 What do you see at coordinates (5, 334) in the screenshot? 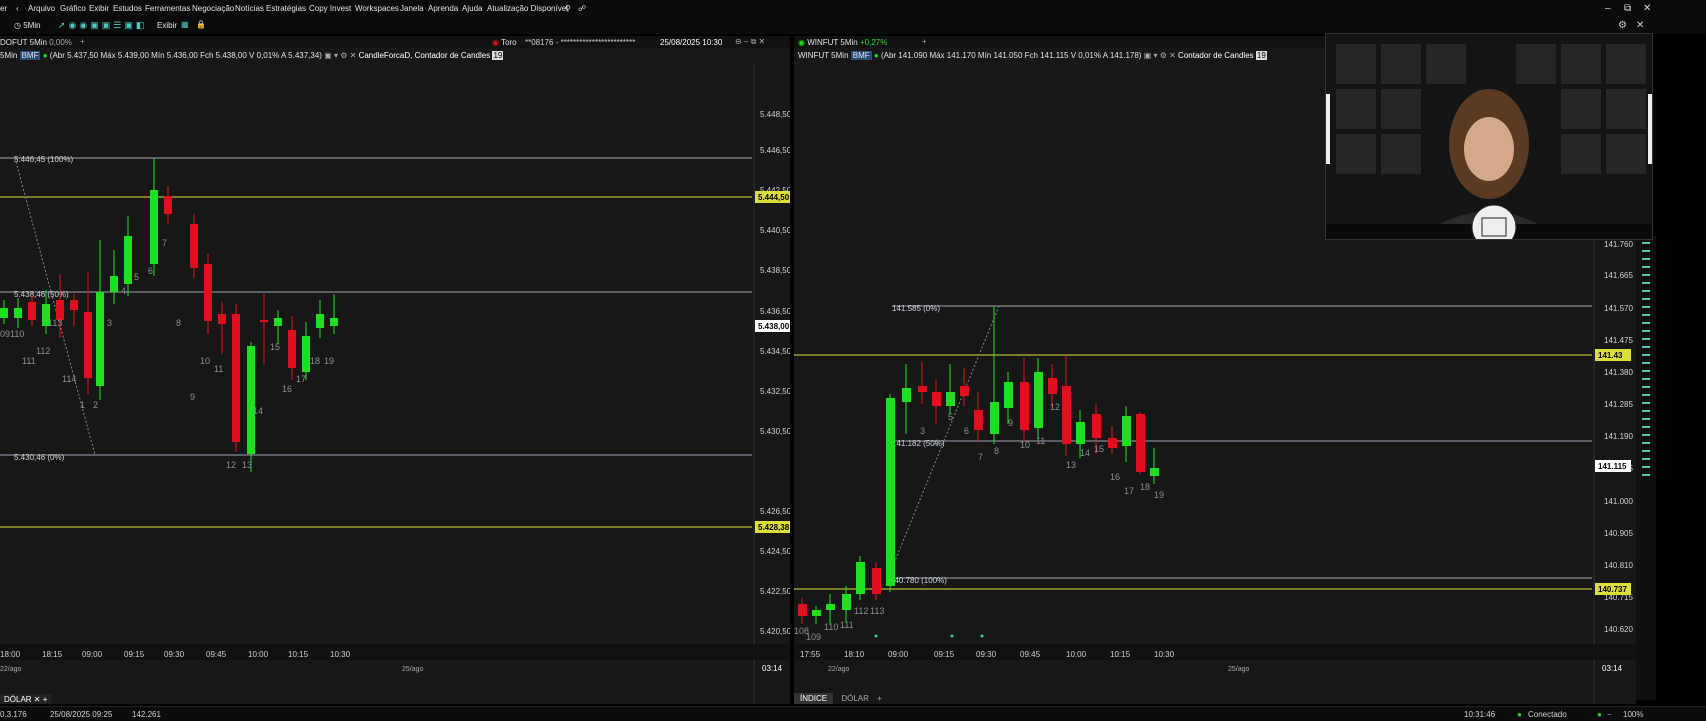
I see `left-candle-count: 09` at bounding box center [5, 334].